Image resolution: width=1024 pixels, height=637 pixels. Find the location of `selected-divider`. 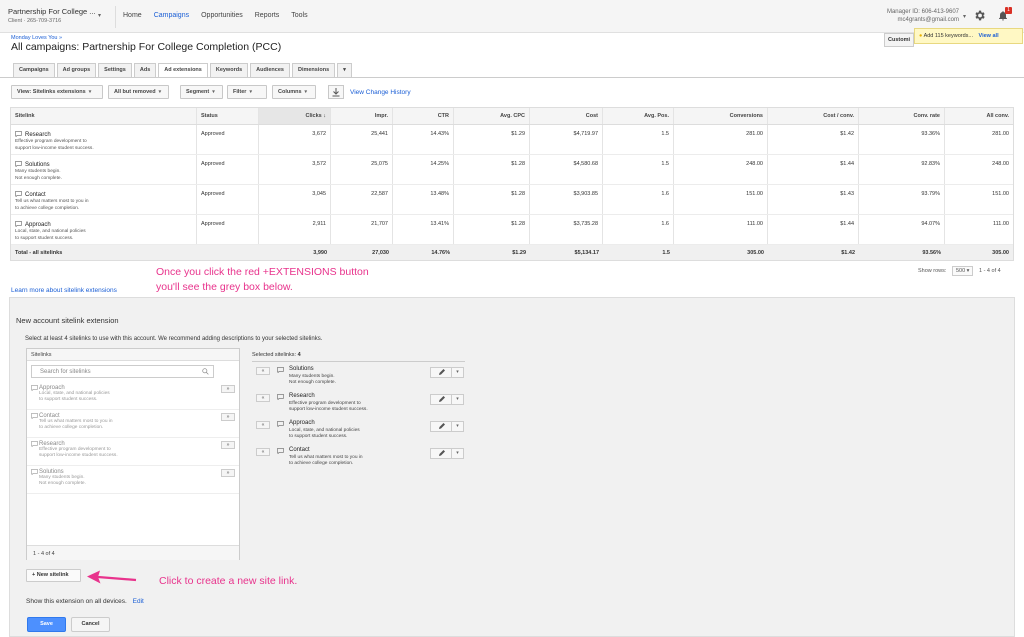

selected-divider is located at coordinates (358, 361).